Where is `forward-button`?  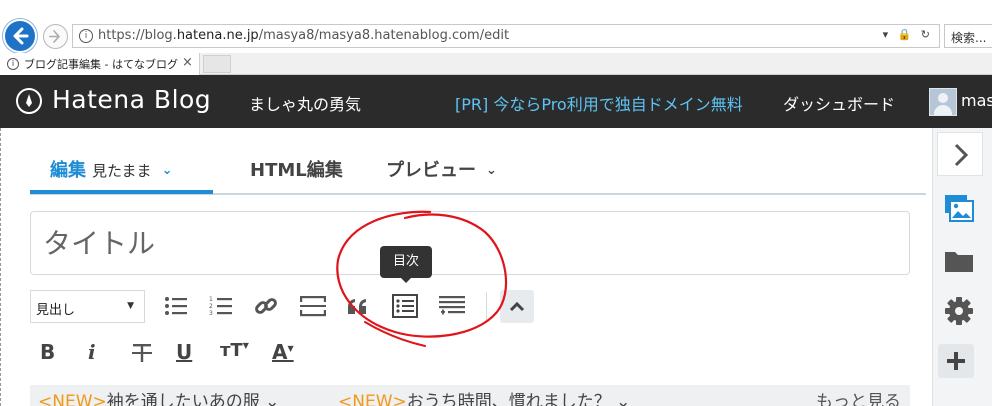 forward-button is located at coordinates (55, 36).